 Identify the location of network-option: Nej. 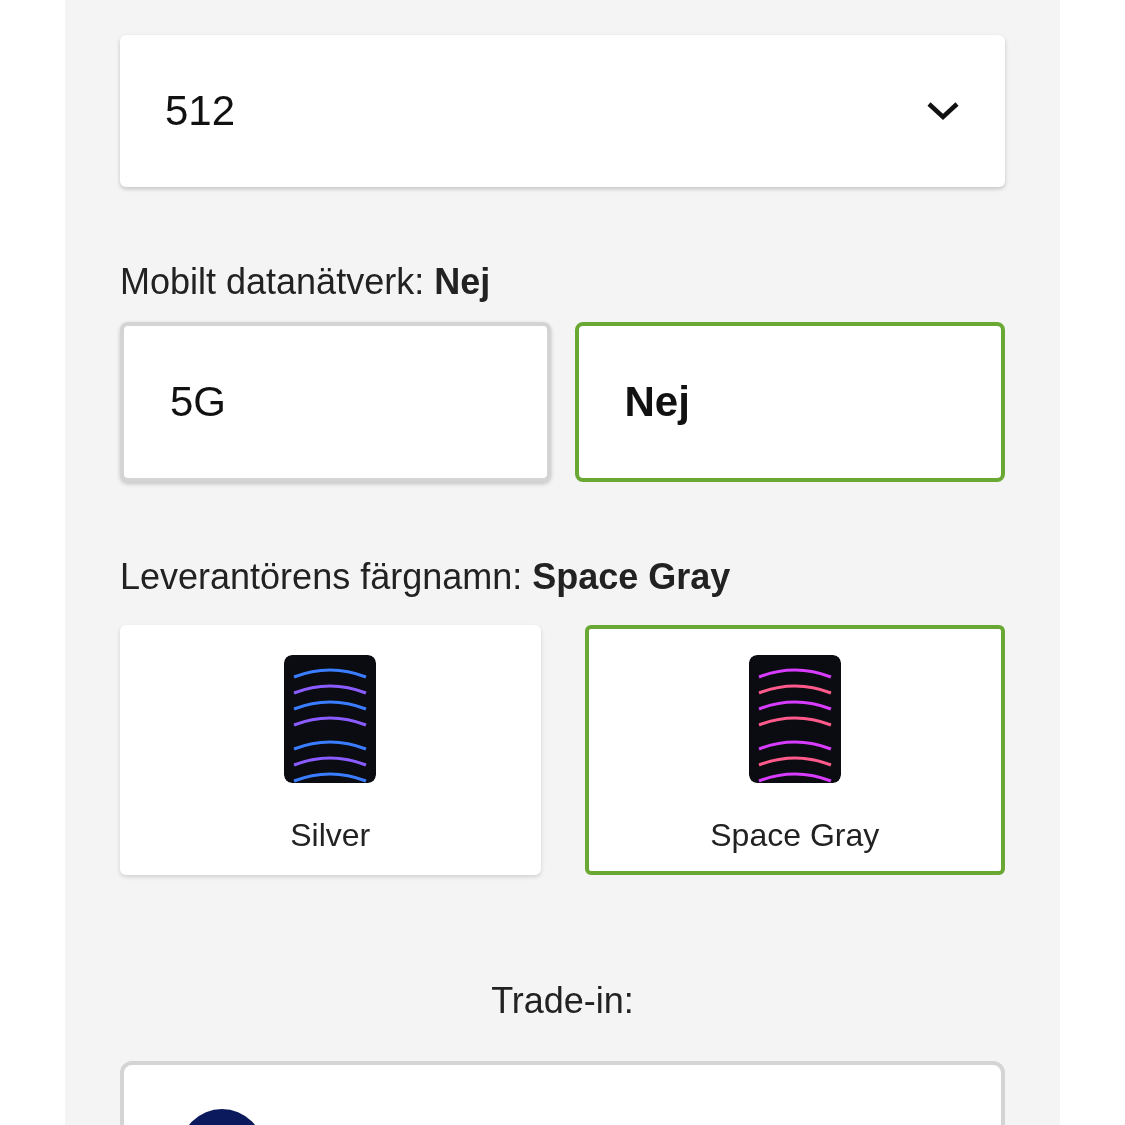
(789, 401).